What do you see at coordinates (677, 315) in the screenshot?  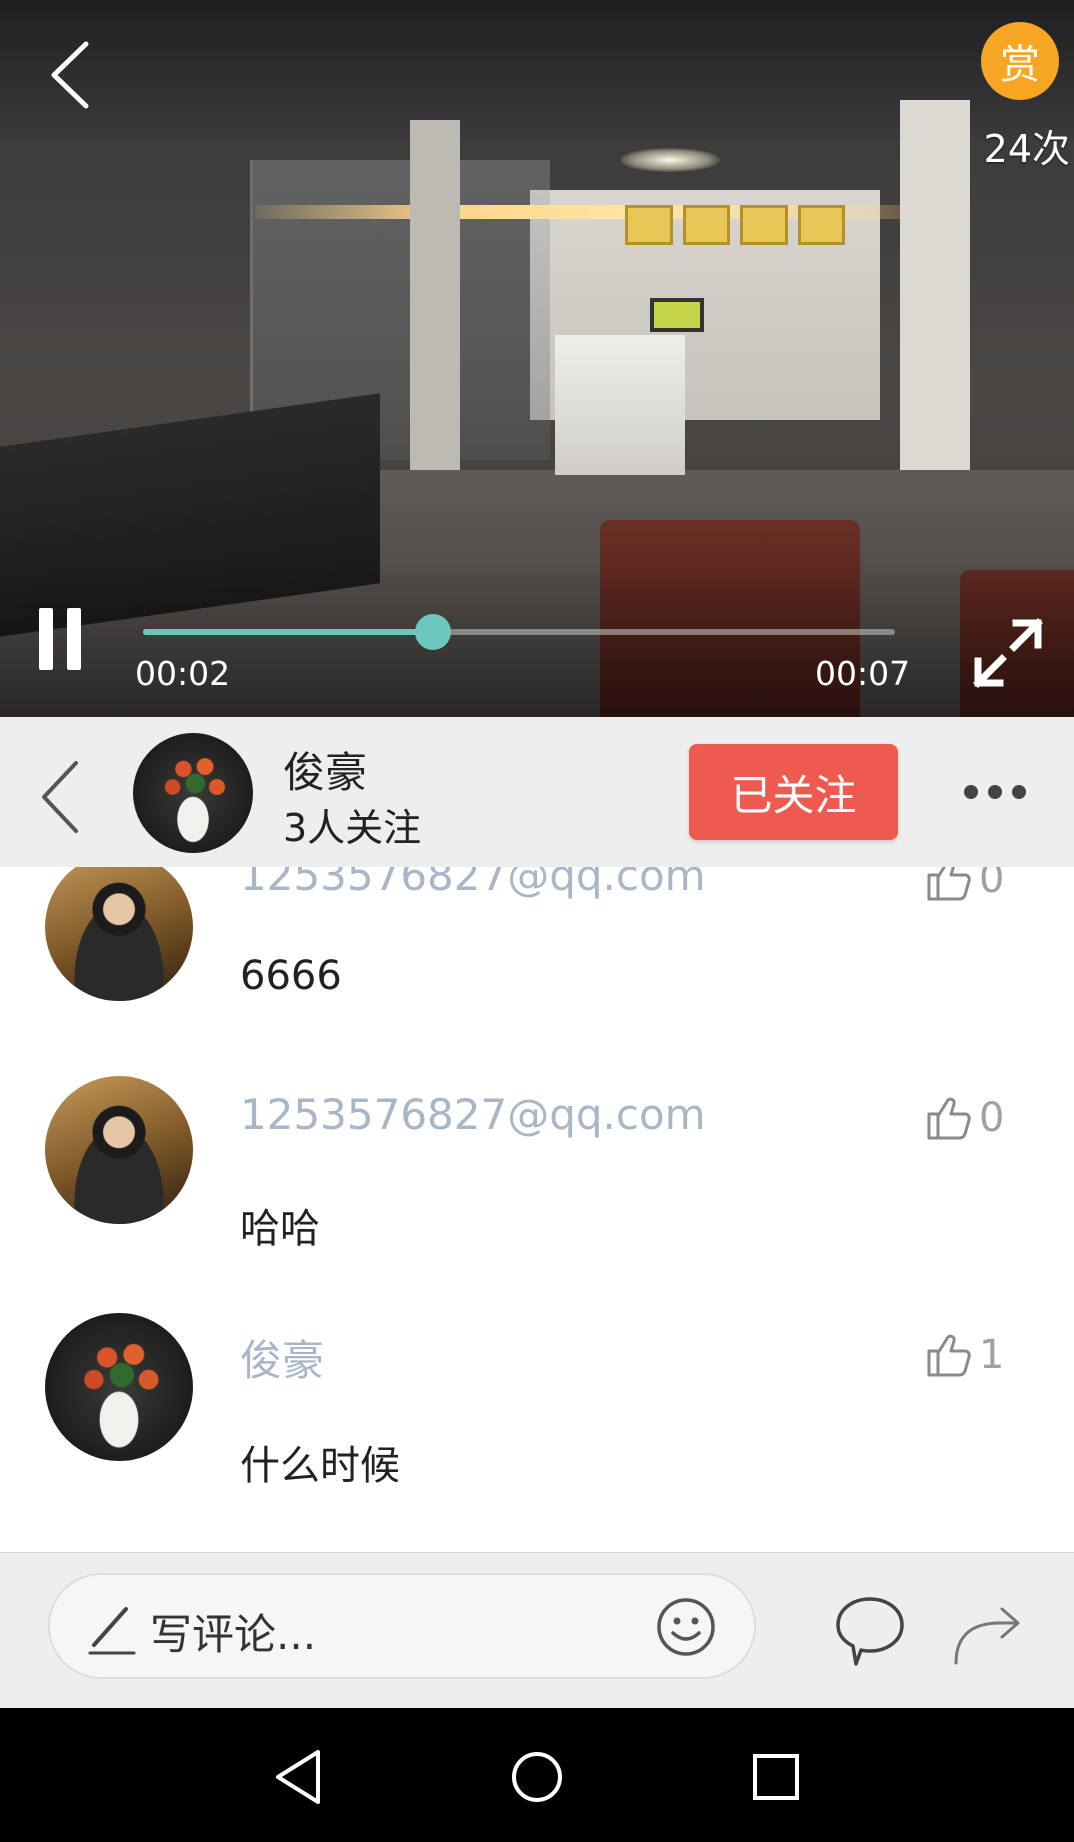 I see `video-scene-monitor` at bounding box center [677, 315].